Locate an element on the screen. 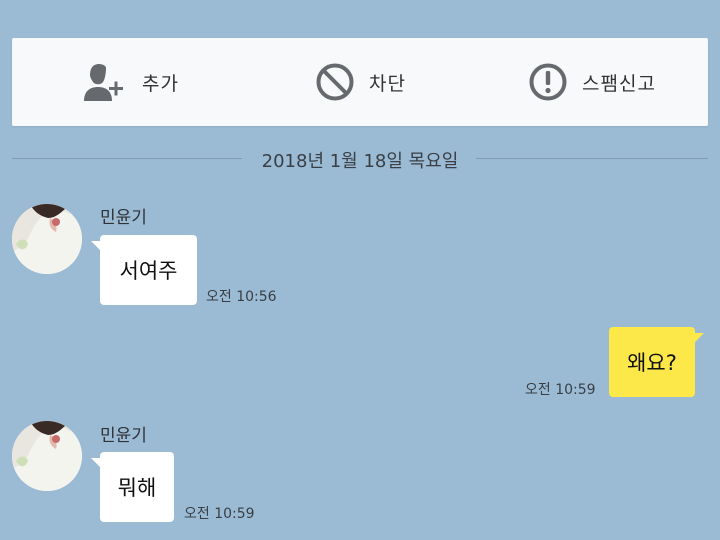 The image size is (720, 540). add-friend-icon is located at coordinates (103, 82).